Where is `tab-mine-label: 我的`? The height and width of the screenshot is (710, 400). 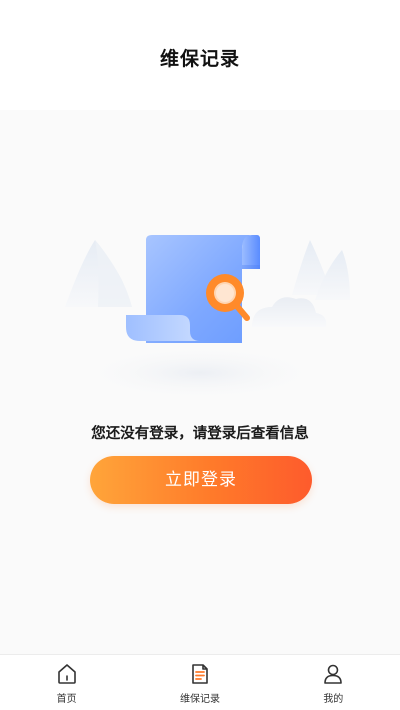
tab-mine-label: 我的 is located at coordinates (333, 699).